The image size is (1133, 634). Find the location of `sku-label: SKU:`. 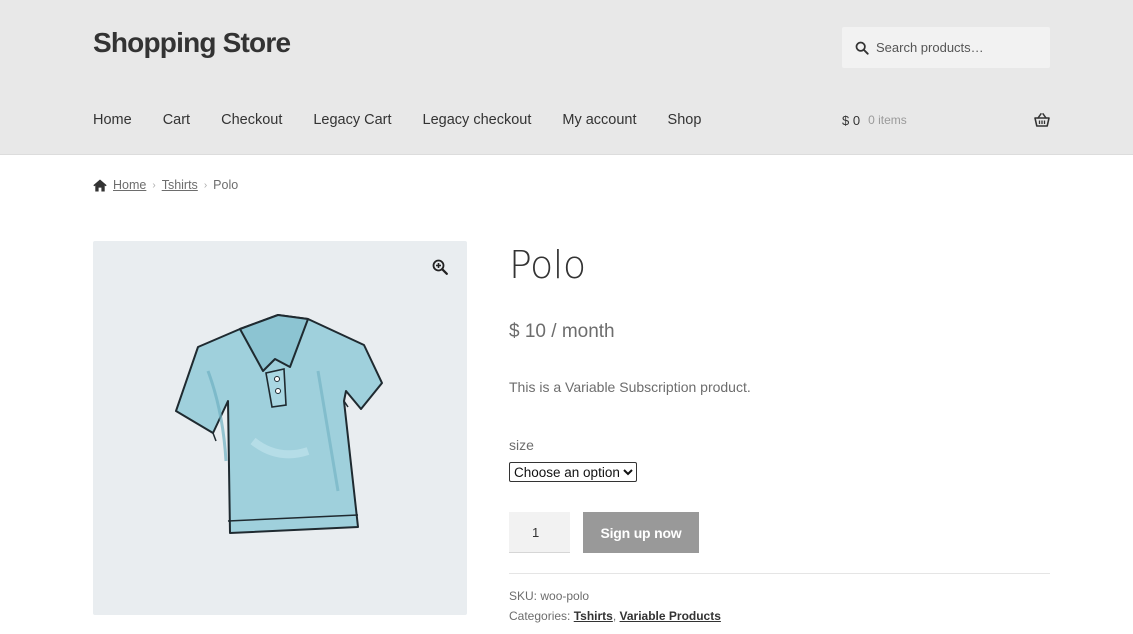

sku-label: SKU: is located at coordinates (523, 596).